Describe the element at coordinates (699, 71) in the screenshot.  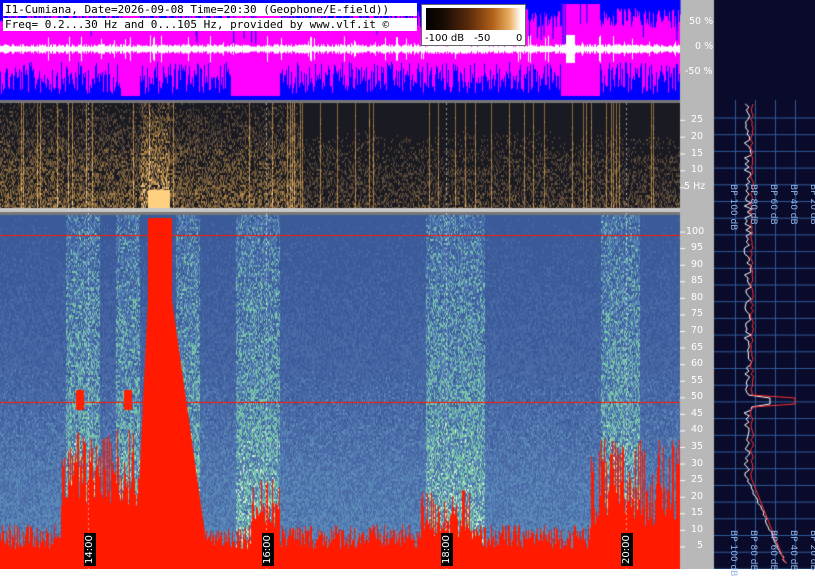
I see `amplitude-tick-label: -50 %` at that location.